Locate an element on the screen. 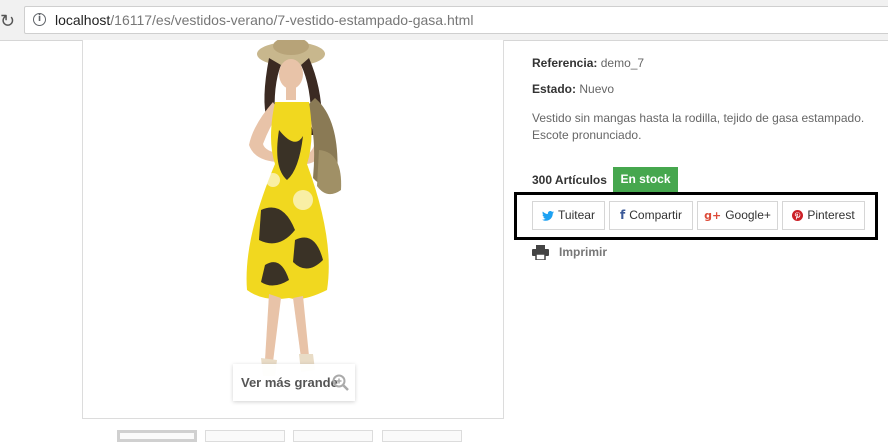  printer-icon is located at coordinates (540, 252).